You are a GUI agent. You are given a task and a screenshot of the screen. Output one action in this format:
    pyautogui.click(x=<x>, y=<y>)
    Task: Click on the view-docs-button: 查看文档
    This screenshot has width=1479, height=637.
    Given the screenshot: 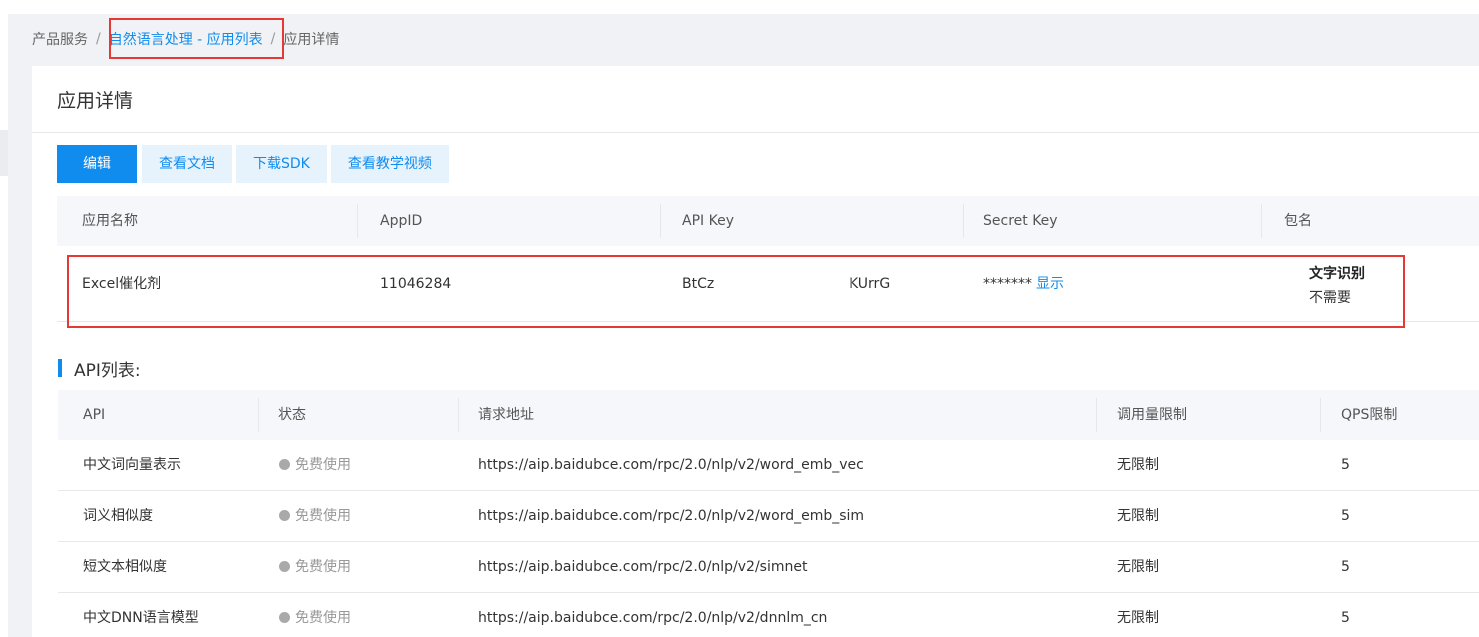 What is the action you would take?
    pyautogui.click(x=187, y=164)
    